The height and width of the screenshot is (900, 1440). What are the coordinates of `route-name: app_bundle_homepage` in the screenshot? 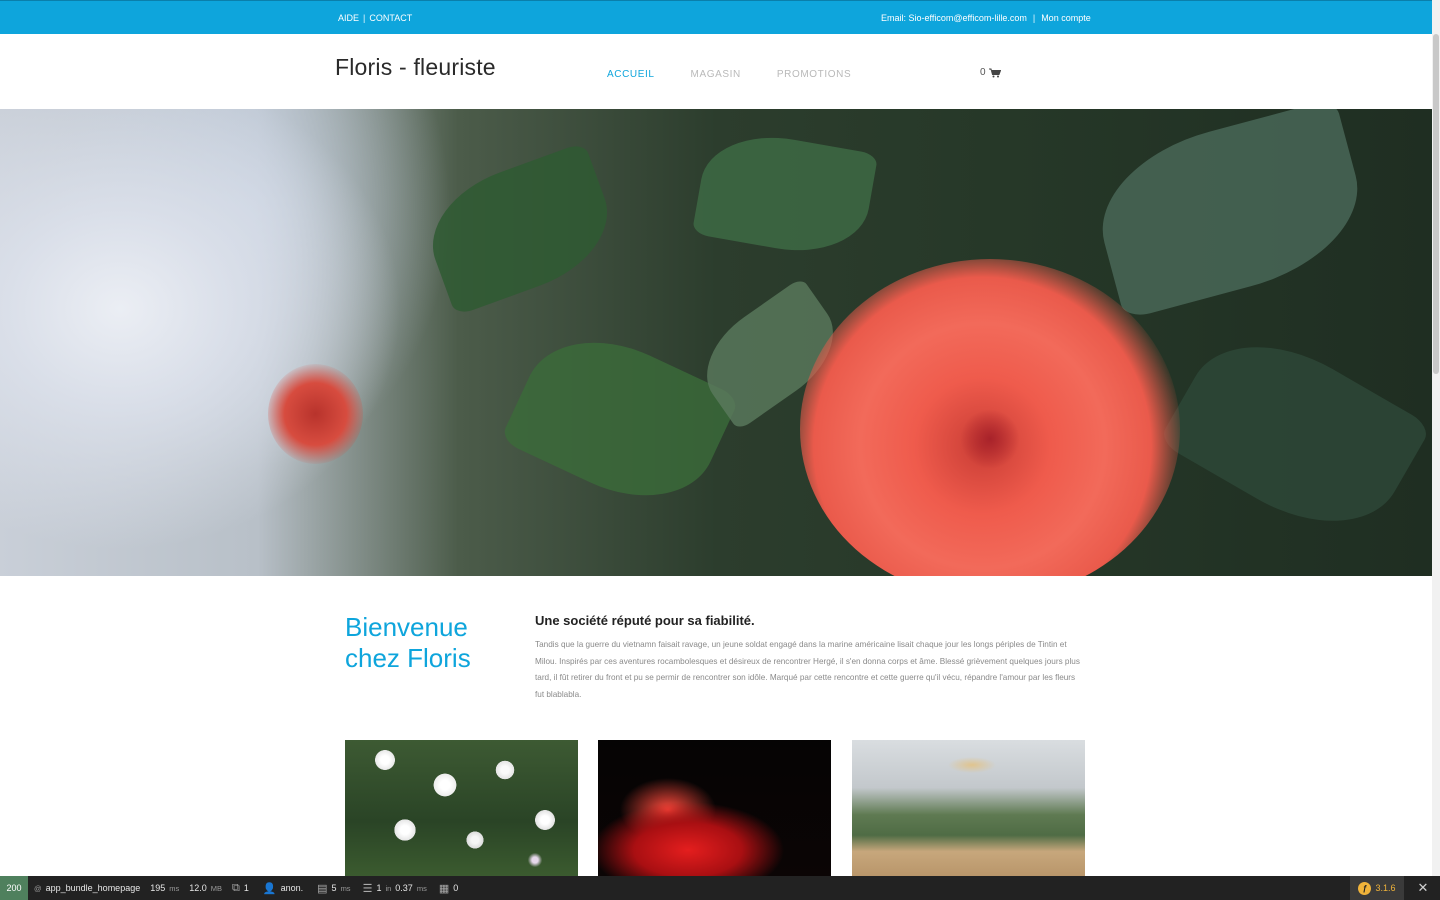 It's located at (93, 888).